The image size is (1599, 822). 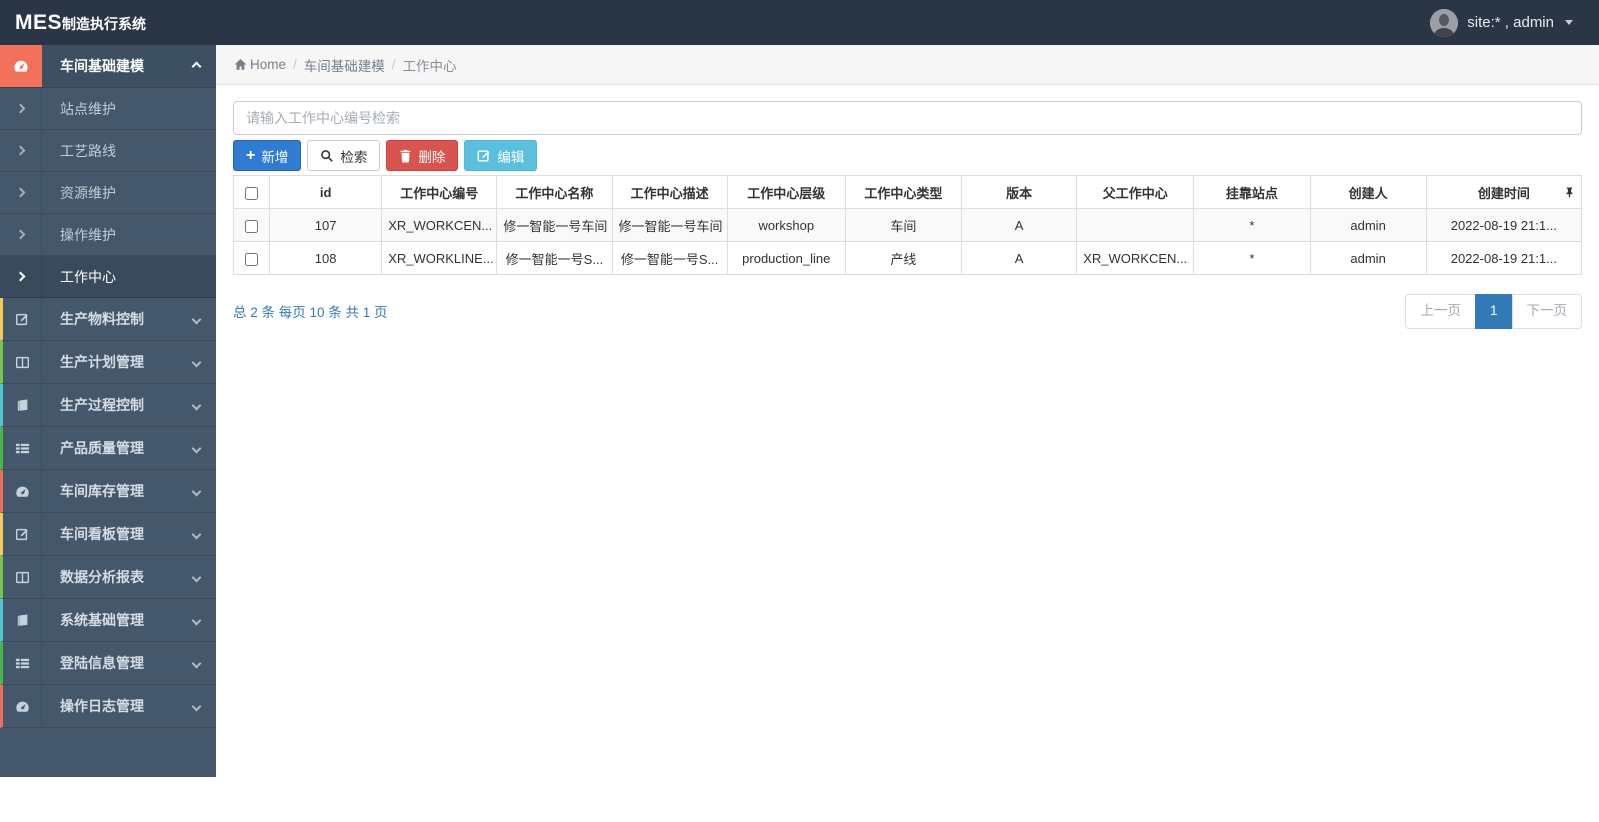 What do you see at coordinates (108, 319) in the screenshot?
I see `sidebar-group-material-control: 生产物料控制` at bounding box center [108, 319].